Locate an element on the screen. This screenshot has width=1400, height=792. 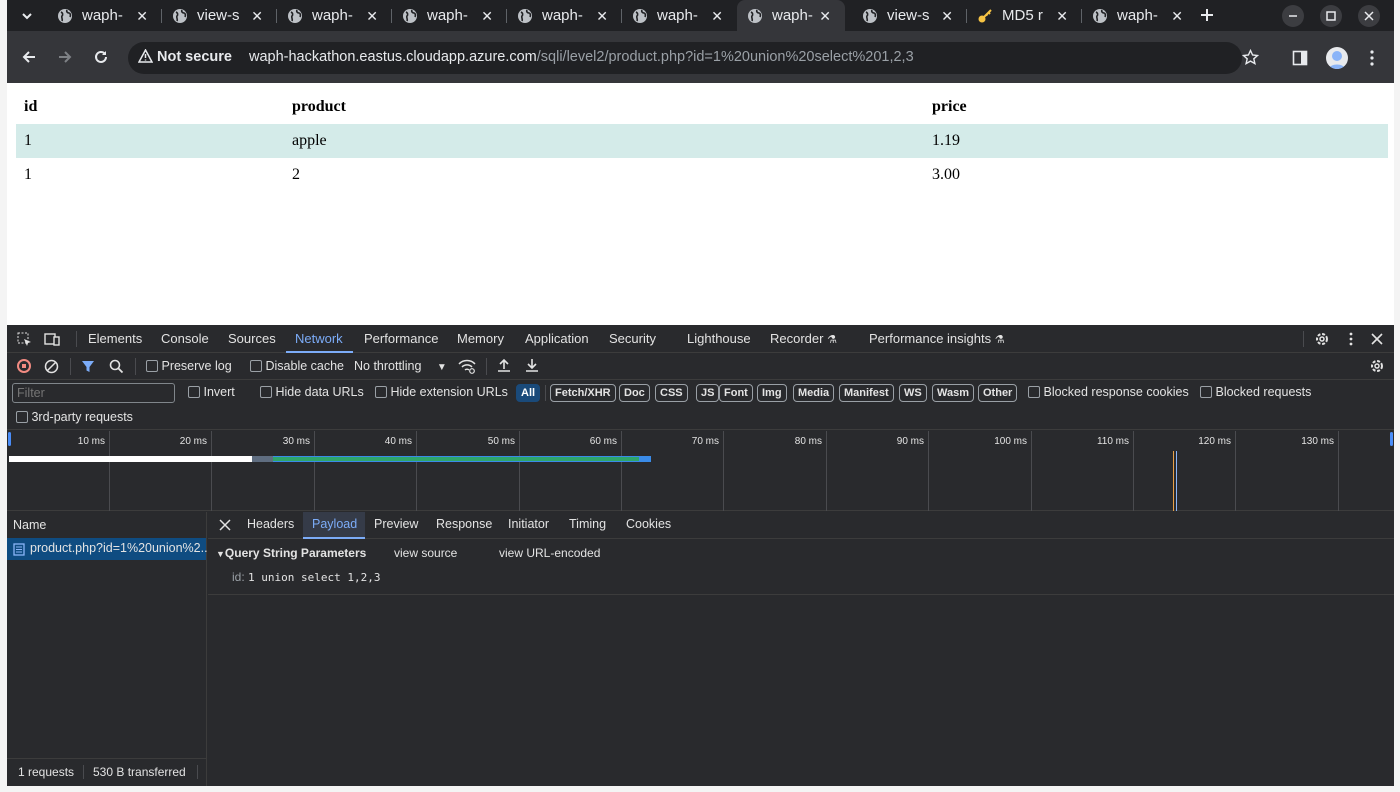
close-details-icon is located at coordinates (225, 525).